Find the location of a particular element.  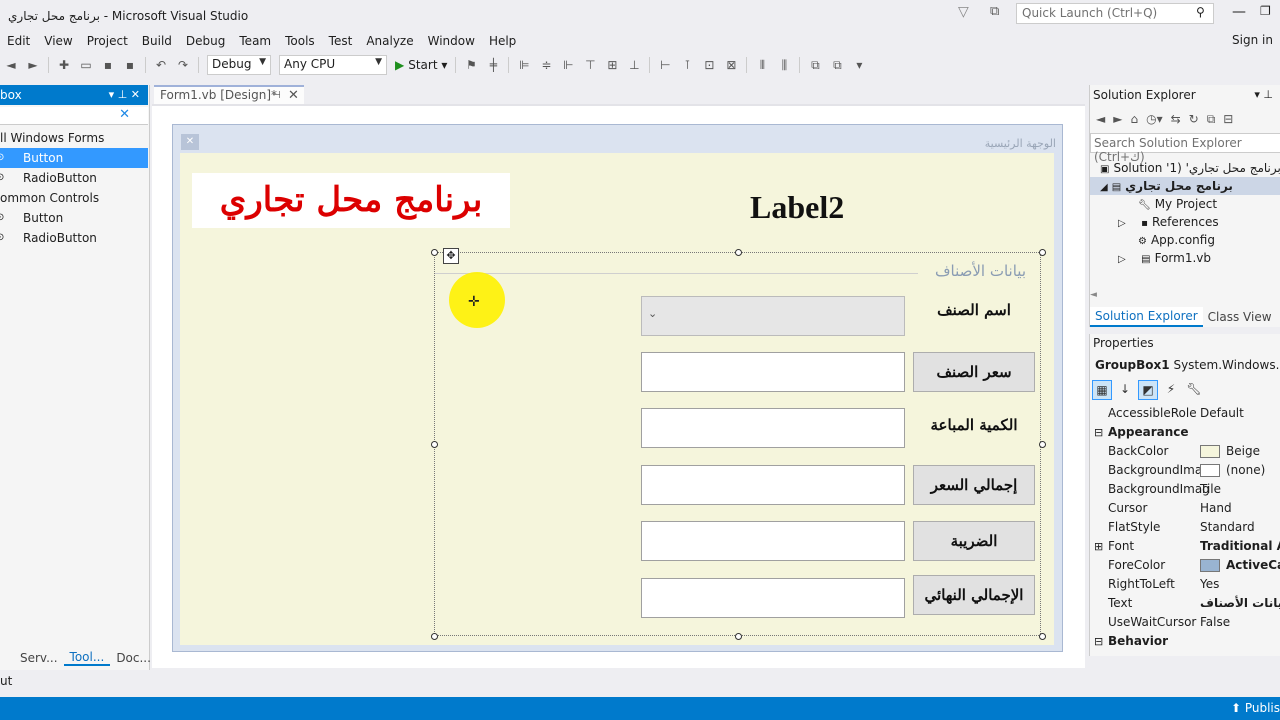

horizontal-scrollbar: ◄ is located at coordinates (1185, 296).